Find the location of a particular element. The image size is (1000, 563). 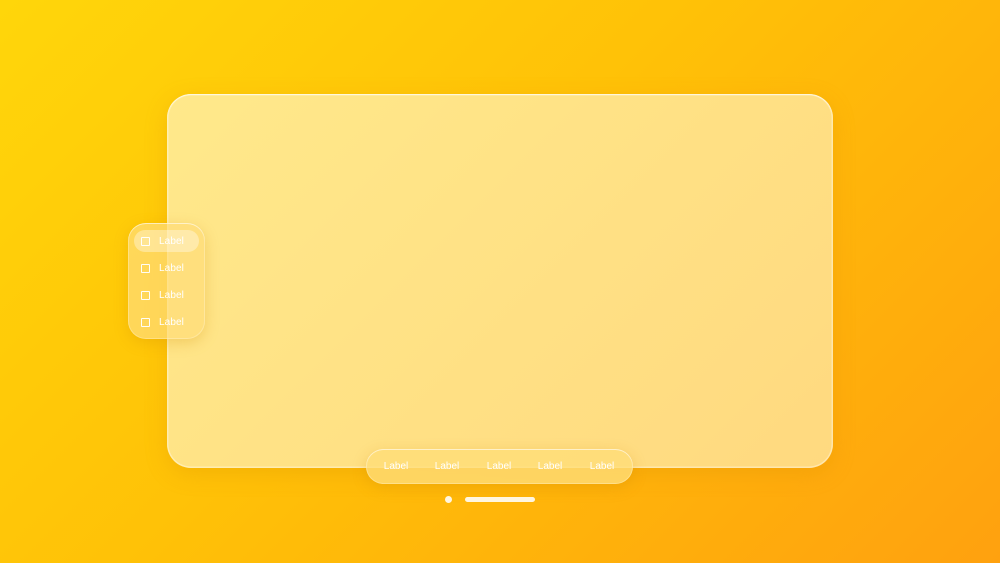

tab-1: Label is located at coordinates (396, 466).